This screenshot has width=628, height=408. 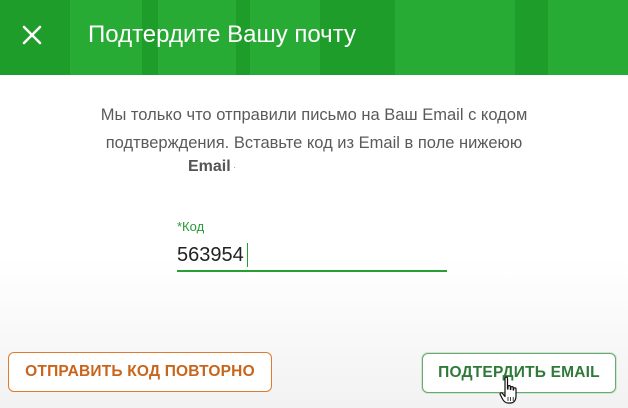 I want to click on close-button, so click(x=32, y=35).